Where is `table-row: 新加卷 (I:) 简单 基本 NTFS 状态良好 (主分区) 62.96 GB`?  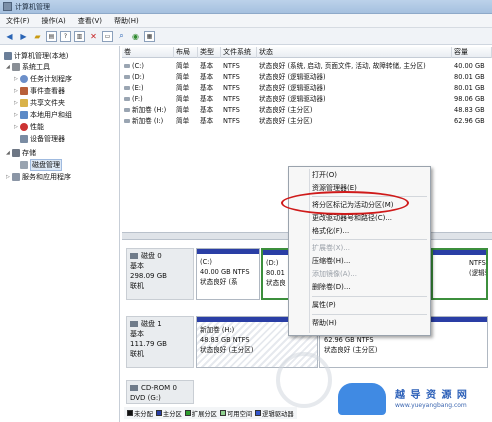
table-row: 新加卷 (I:) 简单 基本 NTFS 状态良好 (主分区) 62.96 GB is located at coordinates (307, 121).